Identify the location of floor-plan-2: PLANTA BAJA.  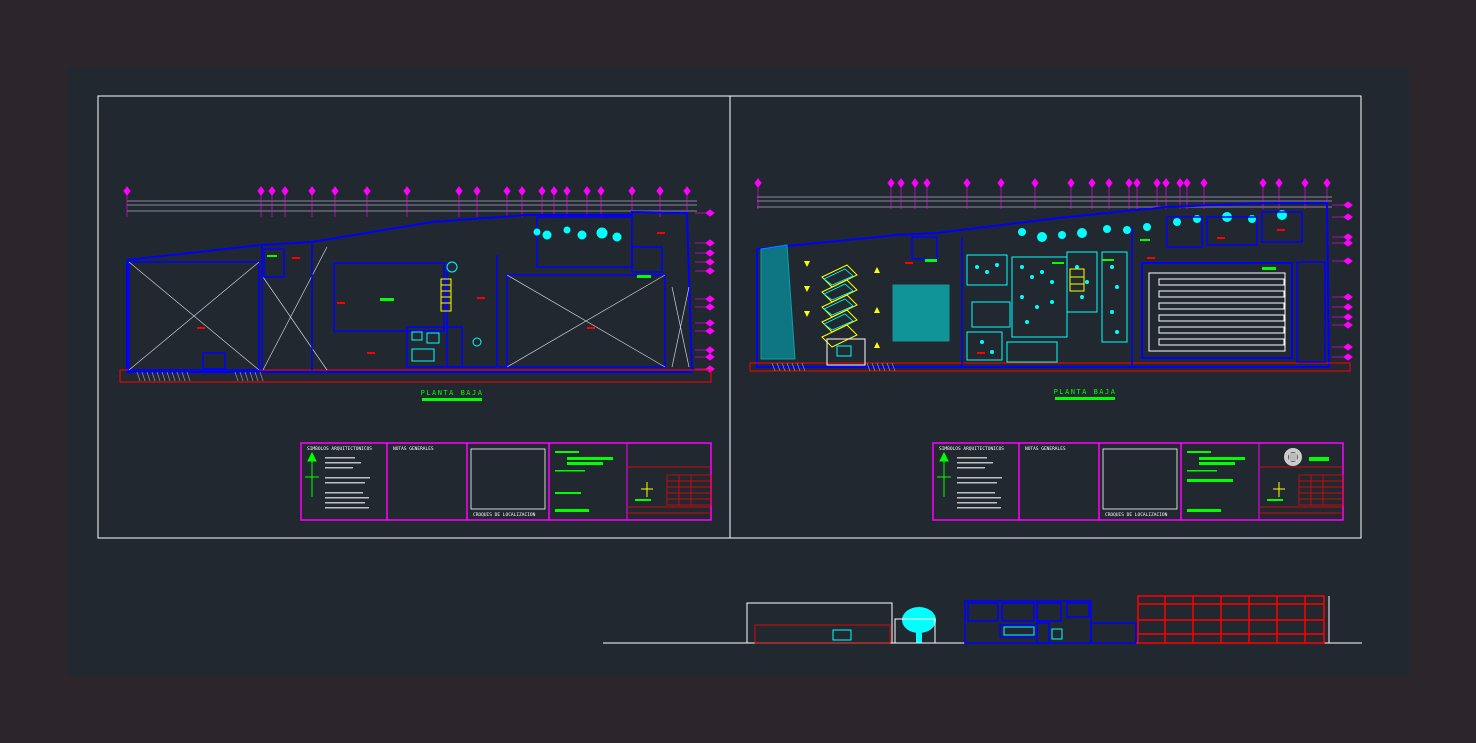
(1051, 289).